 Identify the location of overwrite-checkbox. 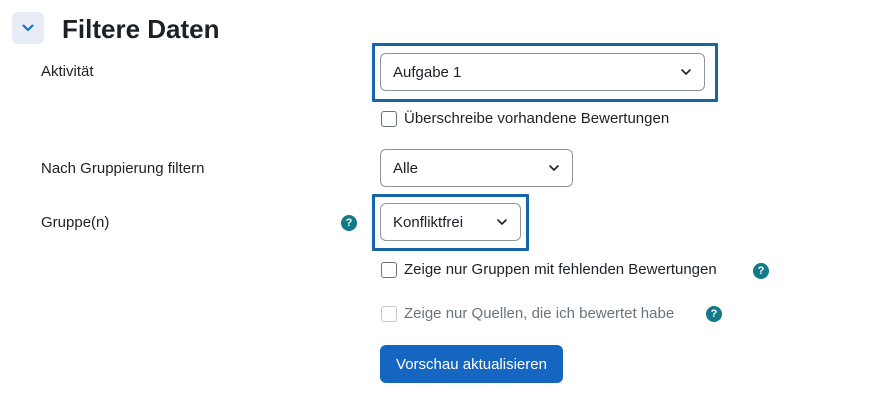
(389, 119).